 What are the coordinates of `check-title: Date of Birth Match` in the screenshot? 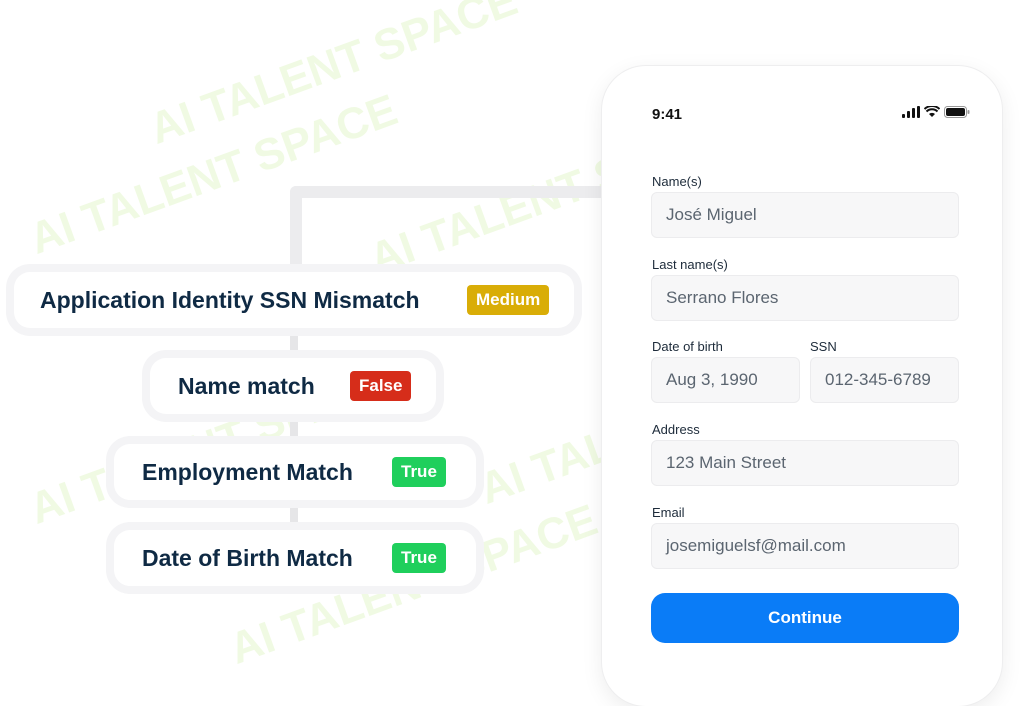 It's located at (247, 557).